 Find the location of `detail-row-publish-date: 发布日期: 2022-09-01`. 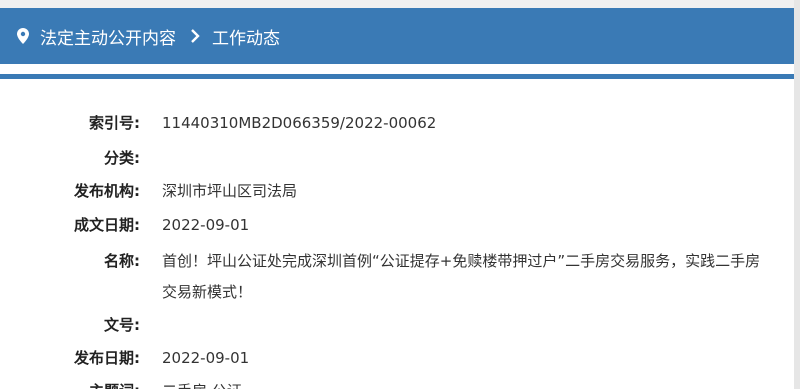

detail-row-publish-date: 发布日期: 2022-09-01 is located at coordinates (397, 358).